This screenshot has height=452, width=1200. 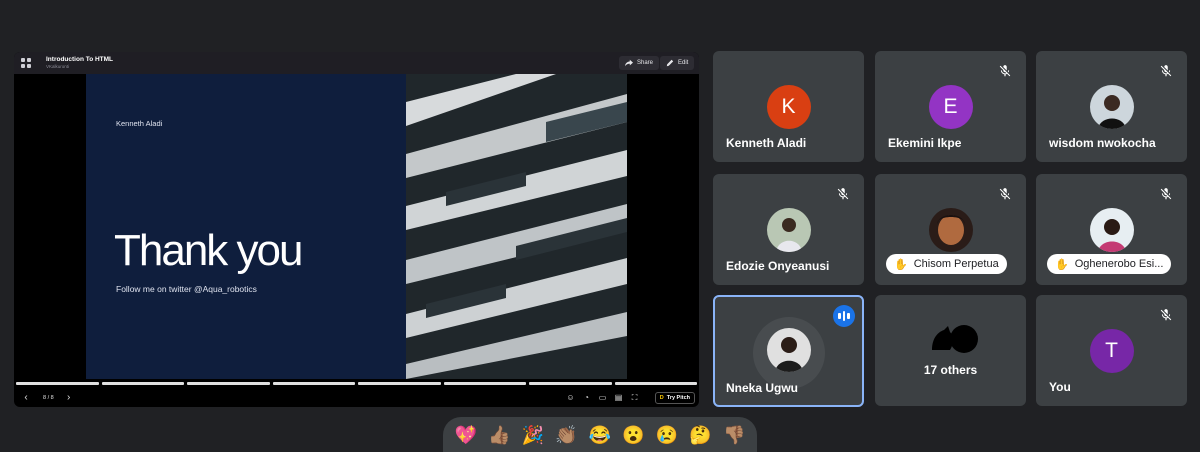 I want to click on party-popper-reaction-icon: 🎉, so click(x=533, y=435).